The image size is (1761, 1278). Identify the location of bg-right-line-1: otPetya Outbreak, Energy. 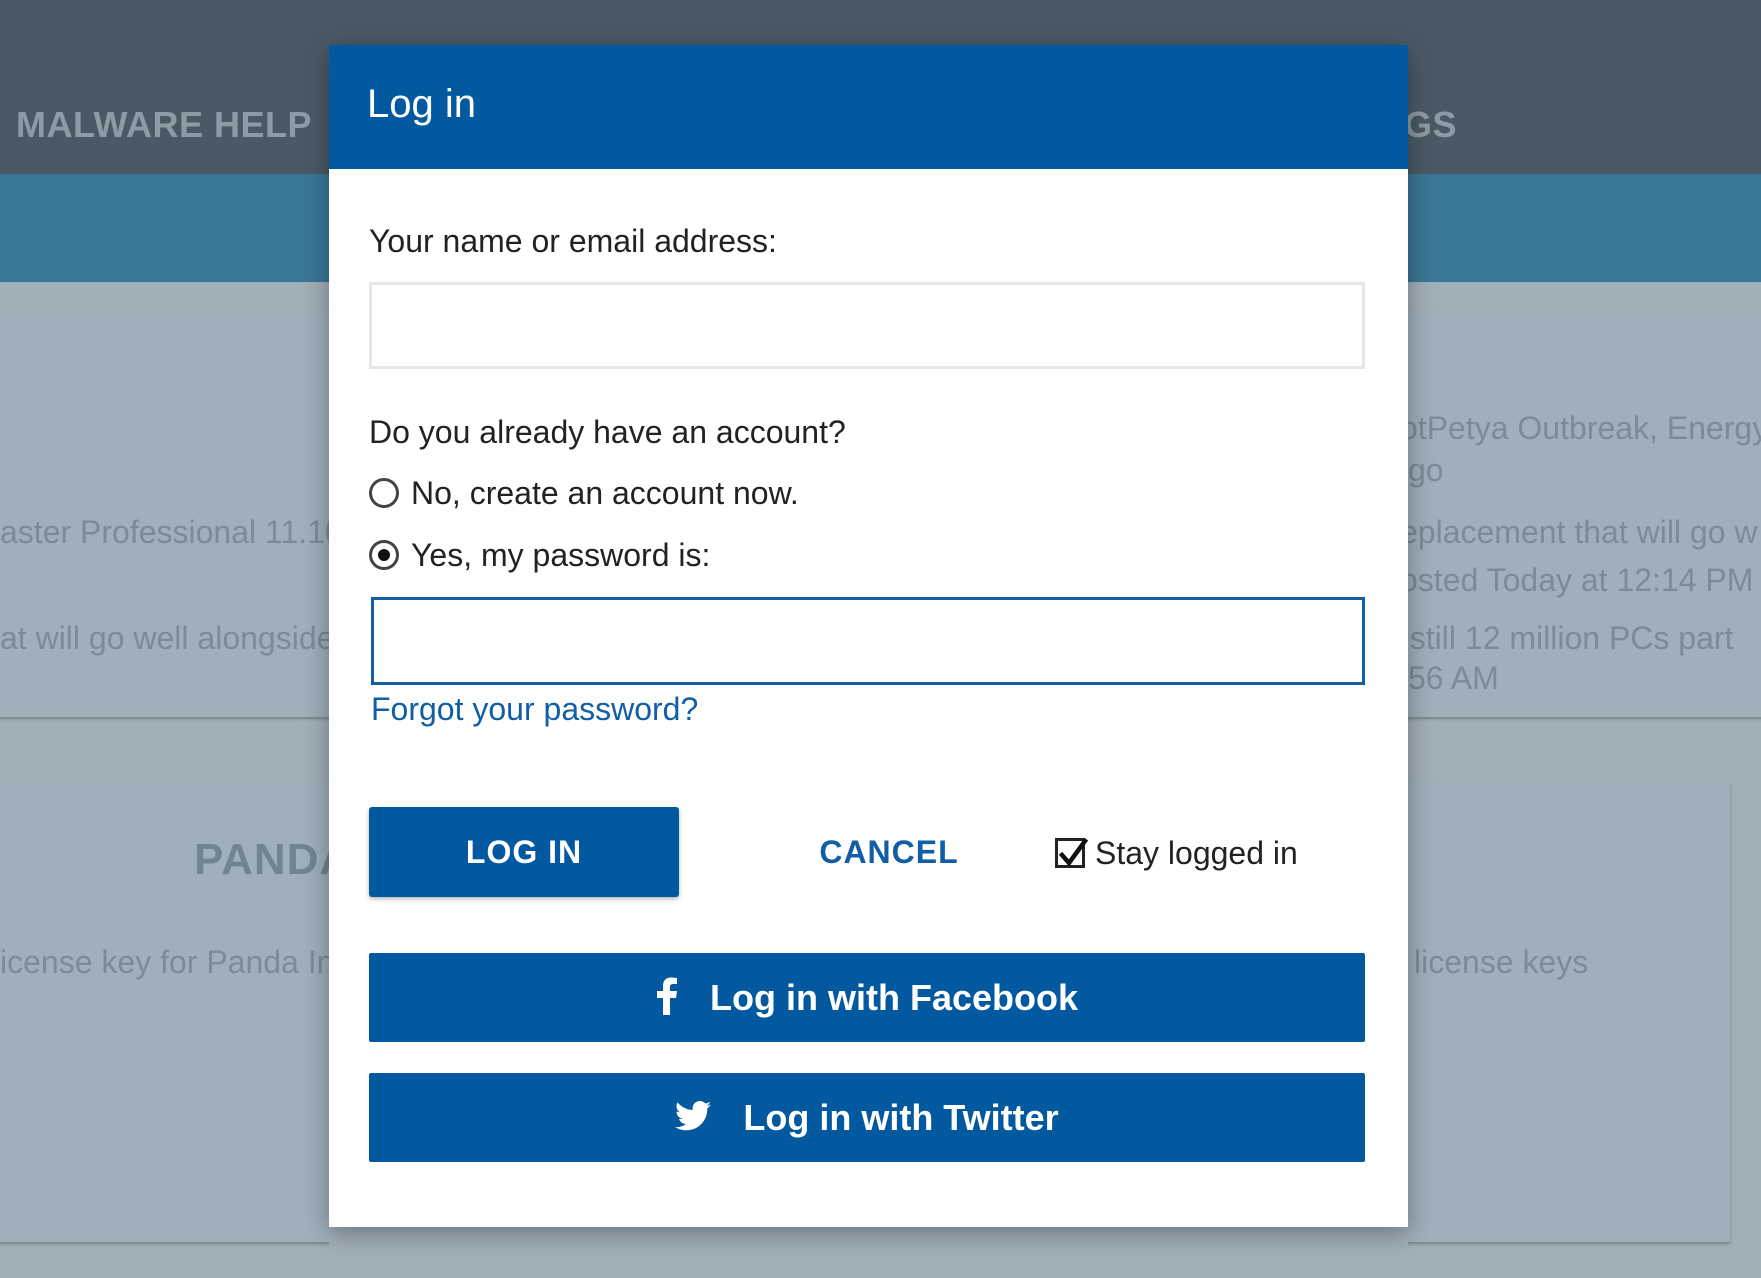
(1584, 428).